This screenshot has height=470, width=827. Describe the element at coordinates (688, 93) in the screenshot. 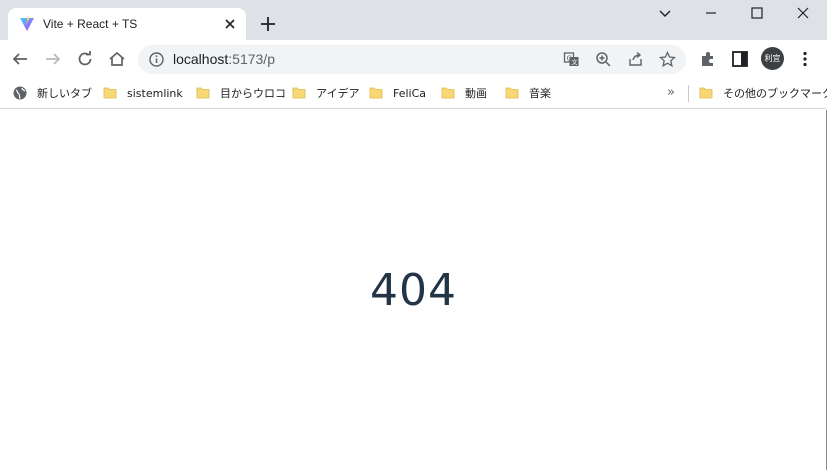

I see `bookmarks-divider` at that location.